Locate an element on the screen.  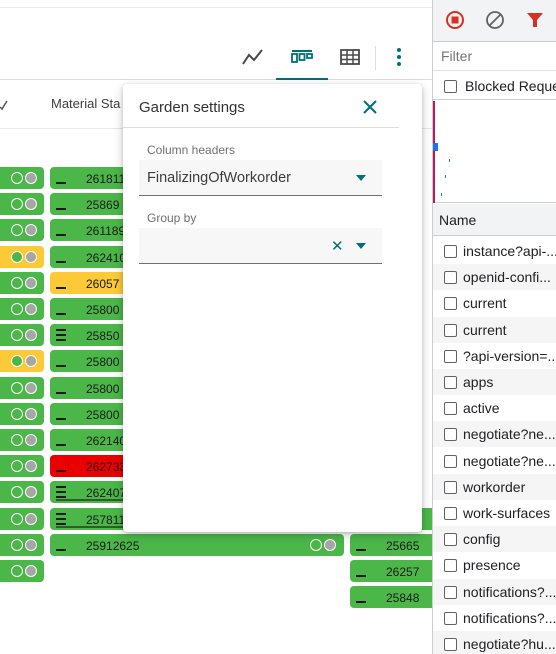
column-headers-label: Column headers is located at coordinates (191, 150).